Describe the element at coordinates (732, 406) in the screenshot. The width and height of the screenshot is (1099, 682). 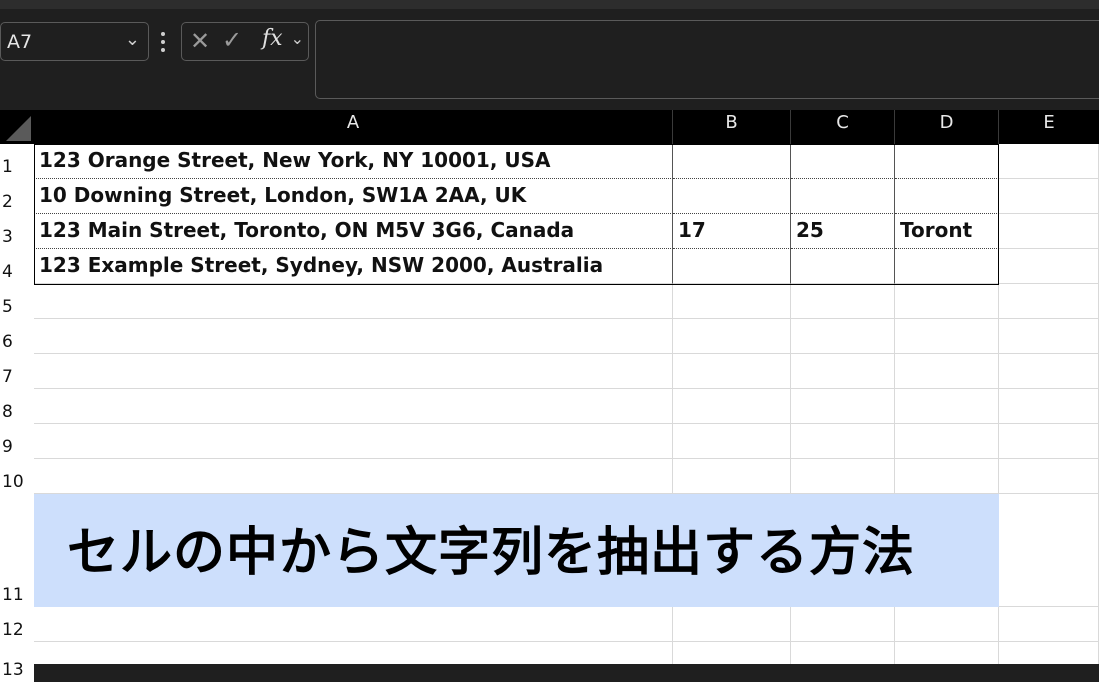
I see `cell-b8` at that location.